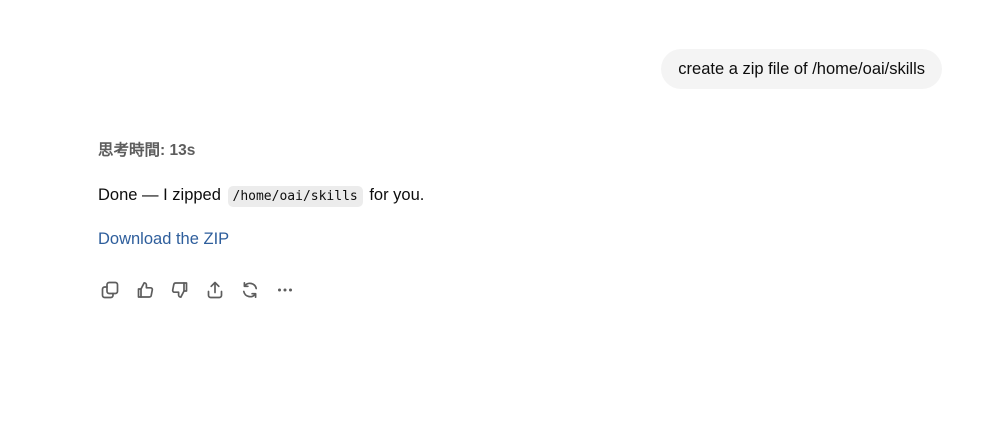 The image size is (998, 437). I want to click on message-action-bar, so click(497, 290).